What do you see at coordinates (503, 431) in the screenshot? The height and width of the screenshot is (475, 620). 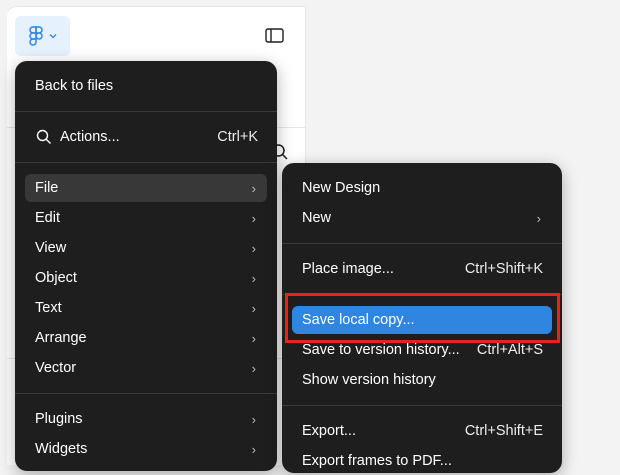 I see `shortcut-text: Ctrl+Shift+E` at bounding box center [503, 431].